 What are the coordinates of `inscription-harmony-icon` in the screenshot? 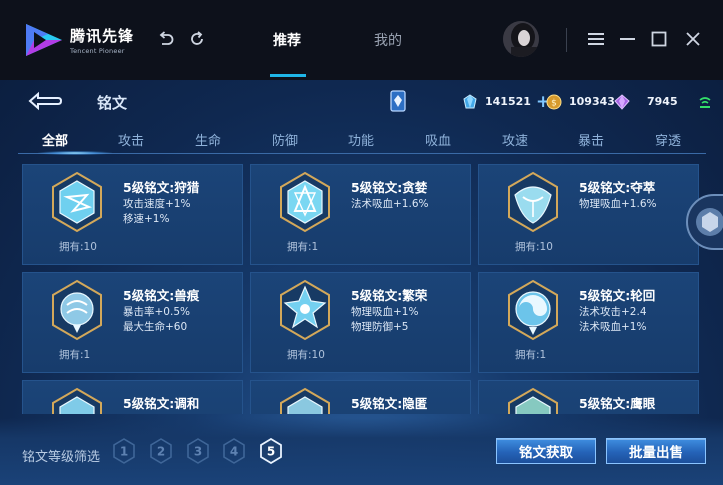 It's located at (77, 400).